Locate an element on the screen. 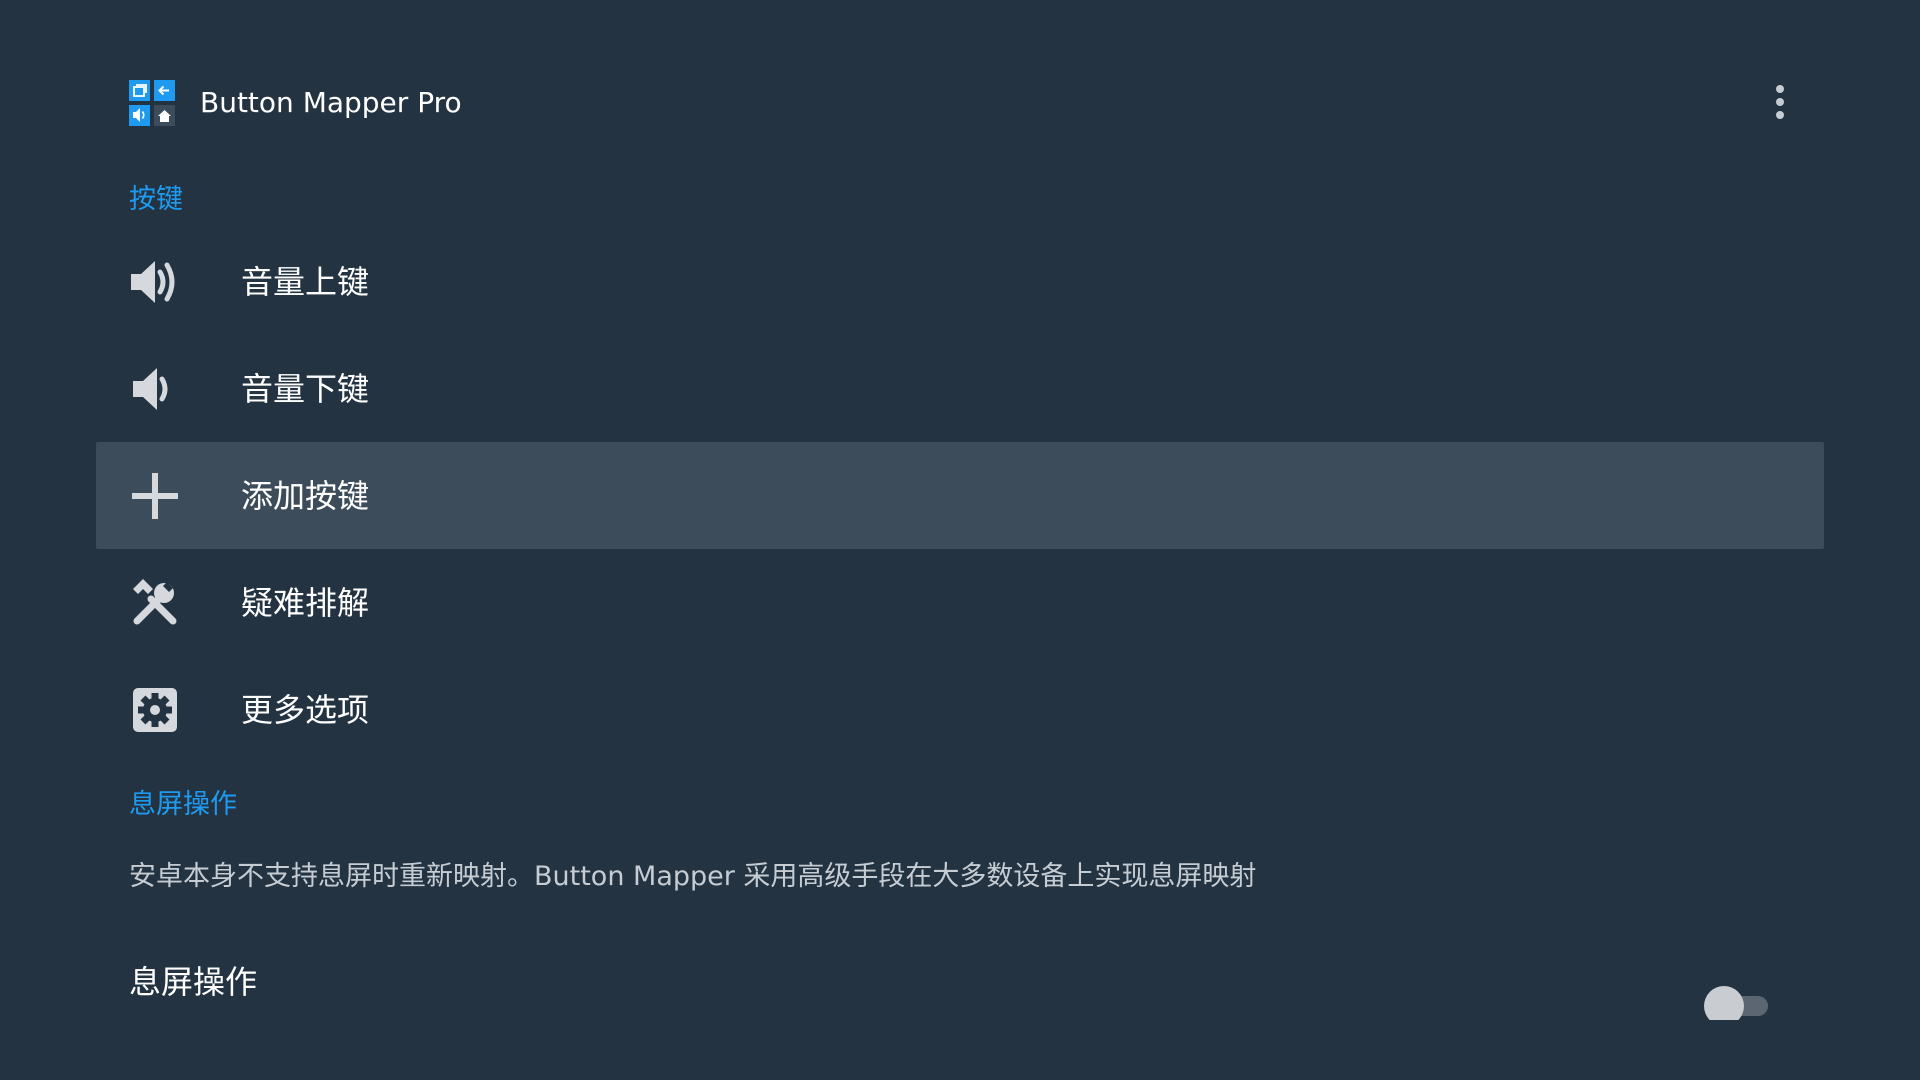 This screenshot has height=1080, width=1920. menu-item-volume-up: 音量上键 is located at coordinates (960, 281).